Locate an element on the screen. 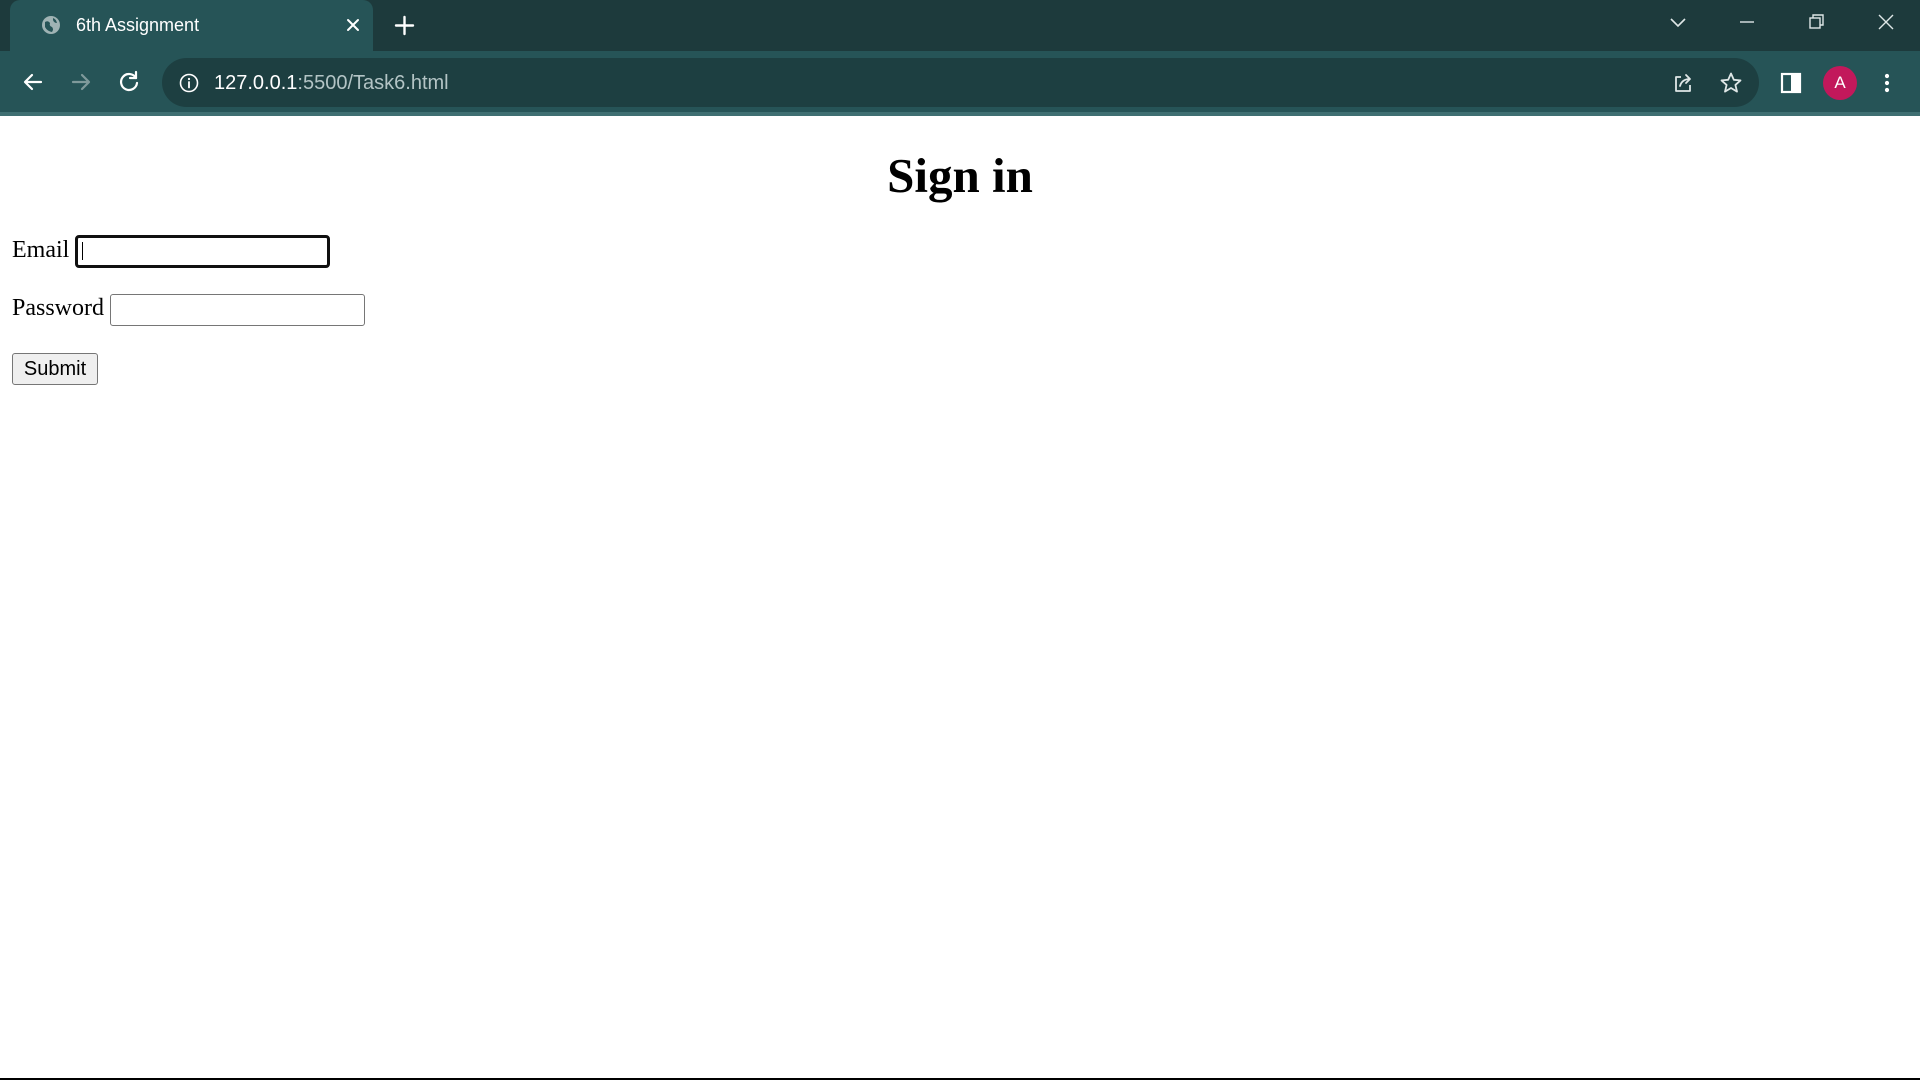 The width and height of the screenshot is (1920, 1080). text-caret is located at coordinates (82, 251).